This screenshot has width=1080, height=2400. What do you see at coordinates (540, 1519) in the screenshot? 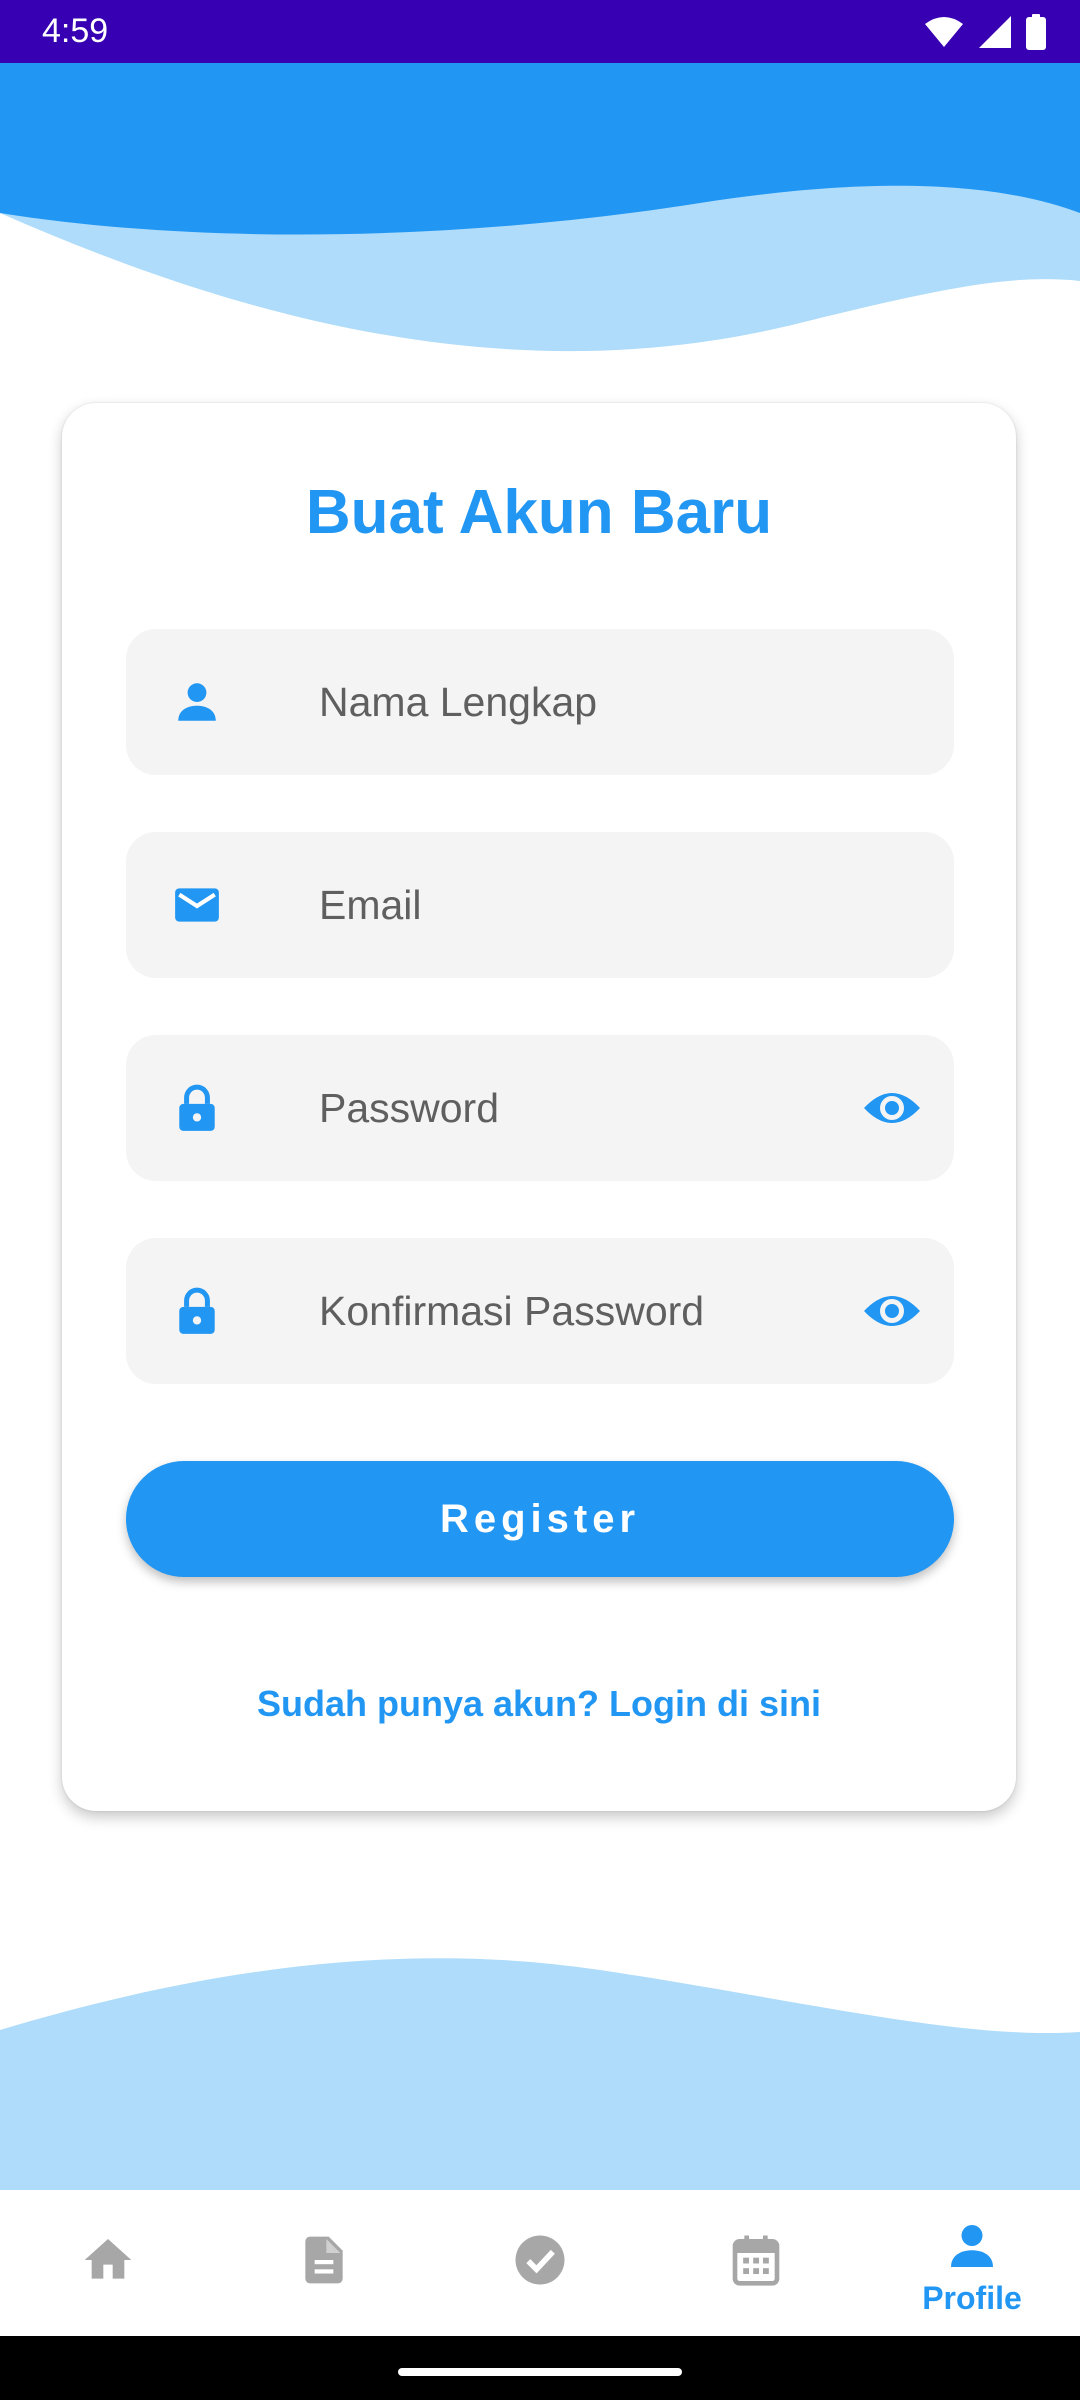
I see `register-button: Register` at bounding box center [540, 1519].